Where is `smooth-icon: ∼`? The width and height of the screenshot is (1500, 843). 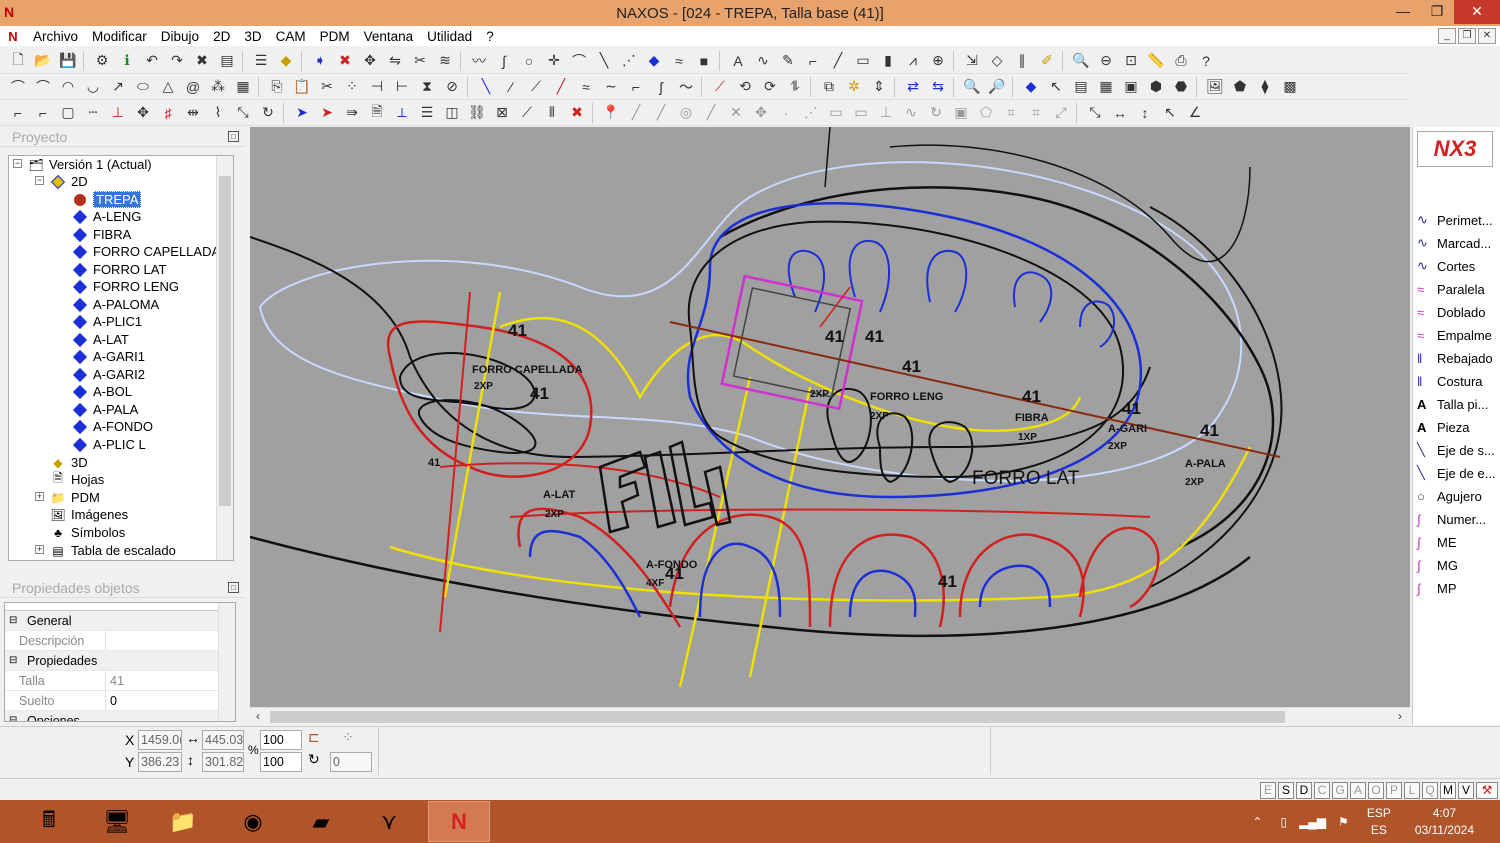
smooth-icon: ∼ is located at coordinates (611, 87).